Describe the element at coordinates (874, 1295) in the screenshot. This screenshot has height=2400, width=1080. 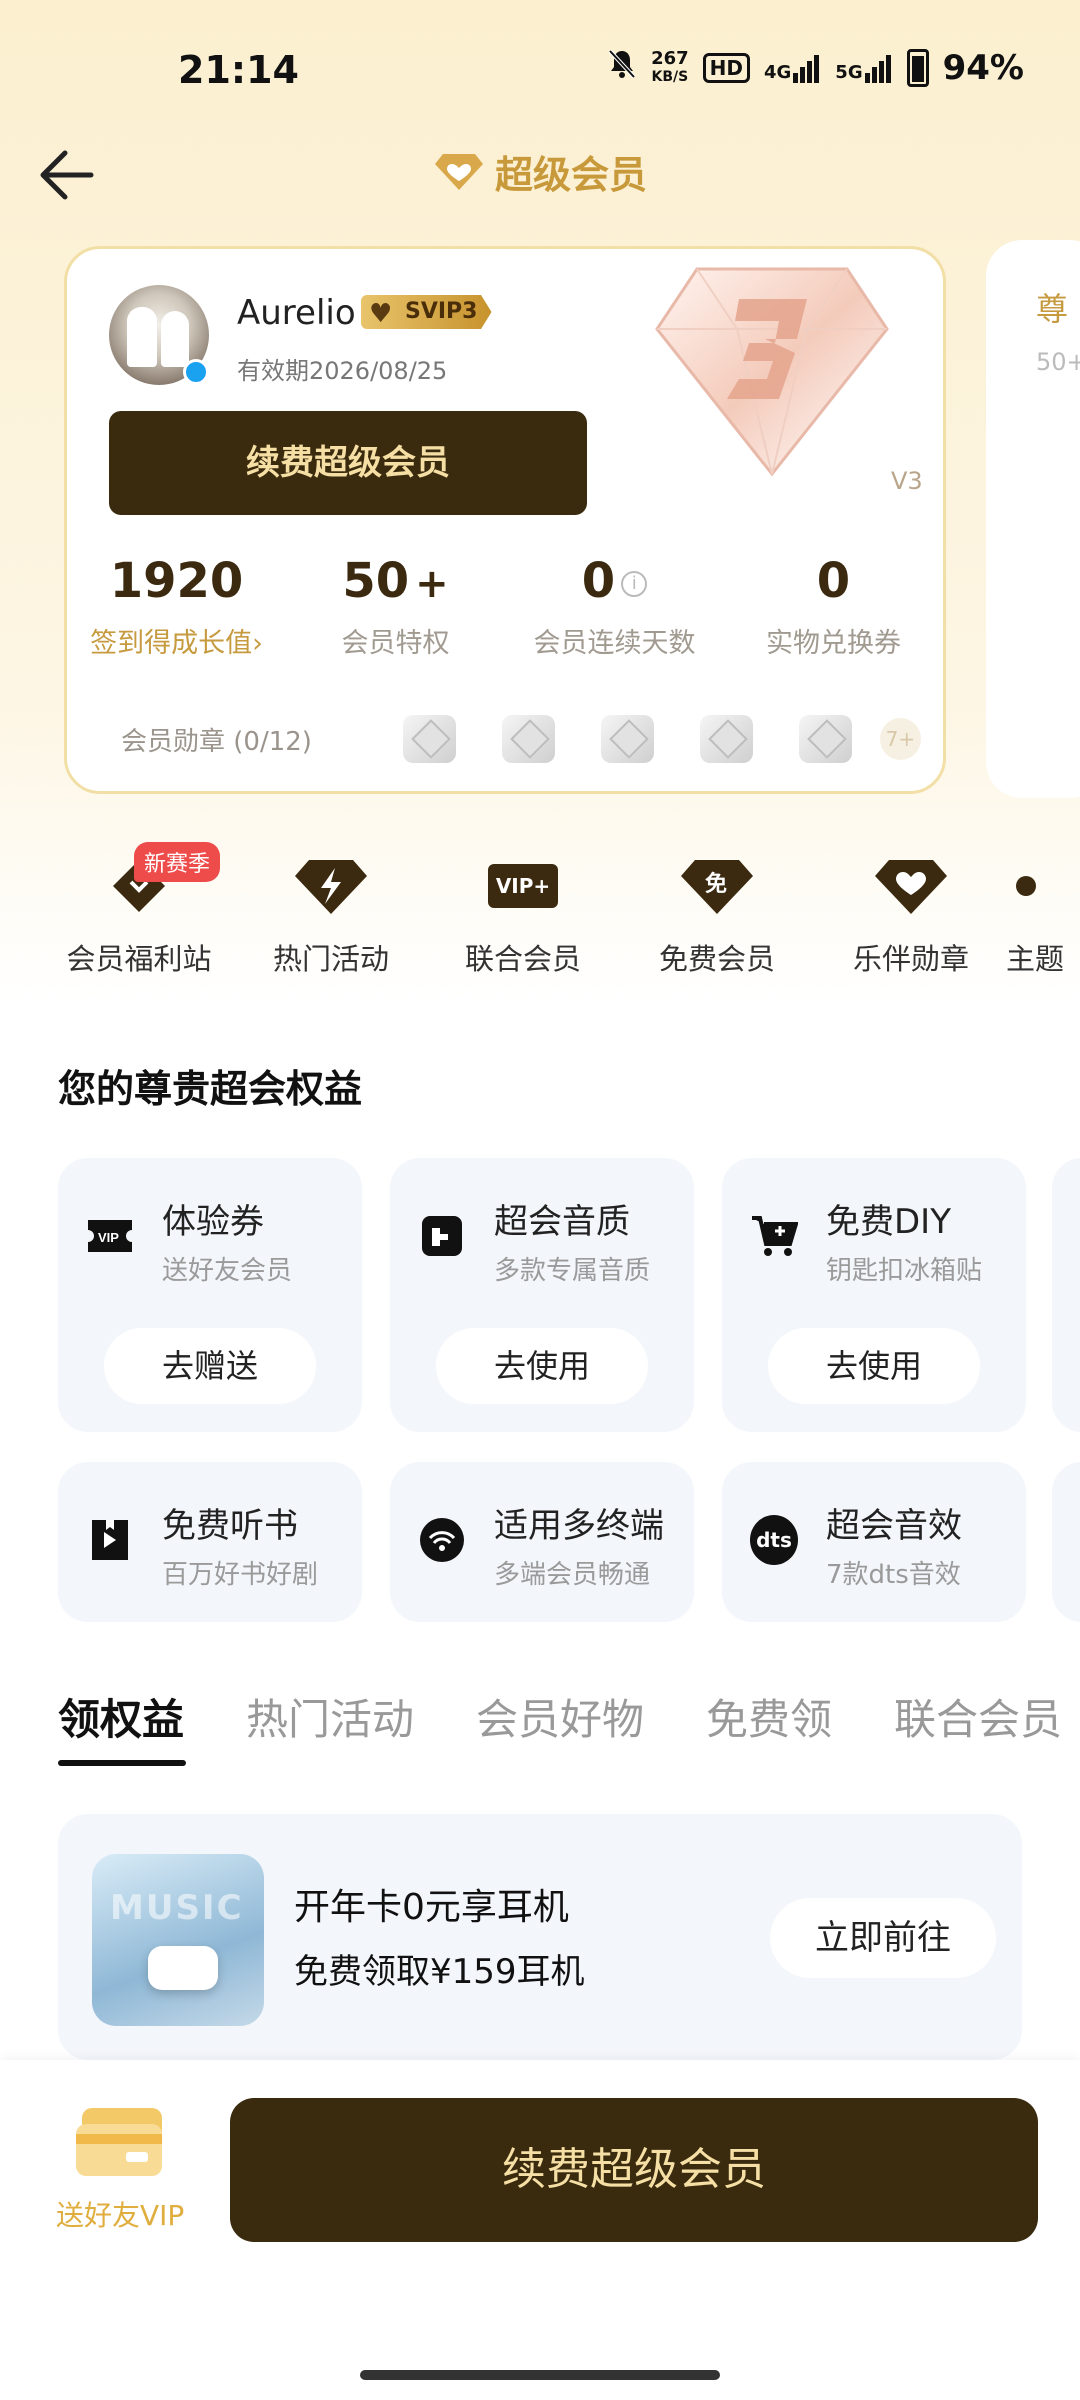
I see `right-card-free-diy: 免费DIY 钥匙扣冰箱贴 去使用` at that location.